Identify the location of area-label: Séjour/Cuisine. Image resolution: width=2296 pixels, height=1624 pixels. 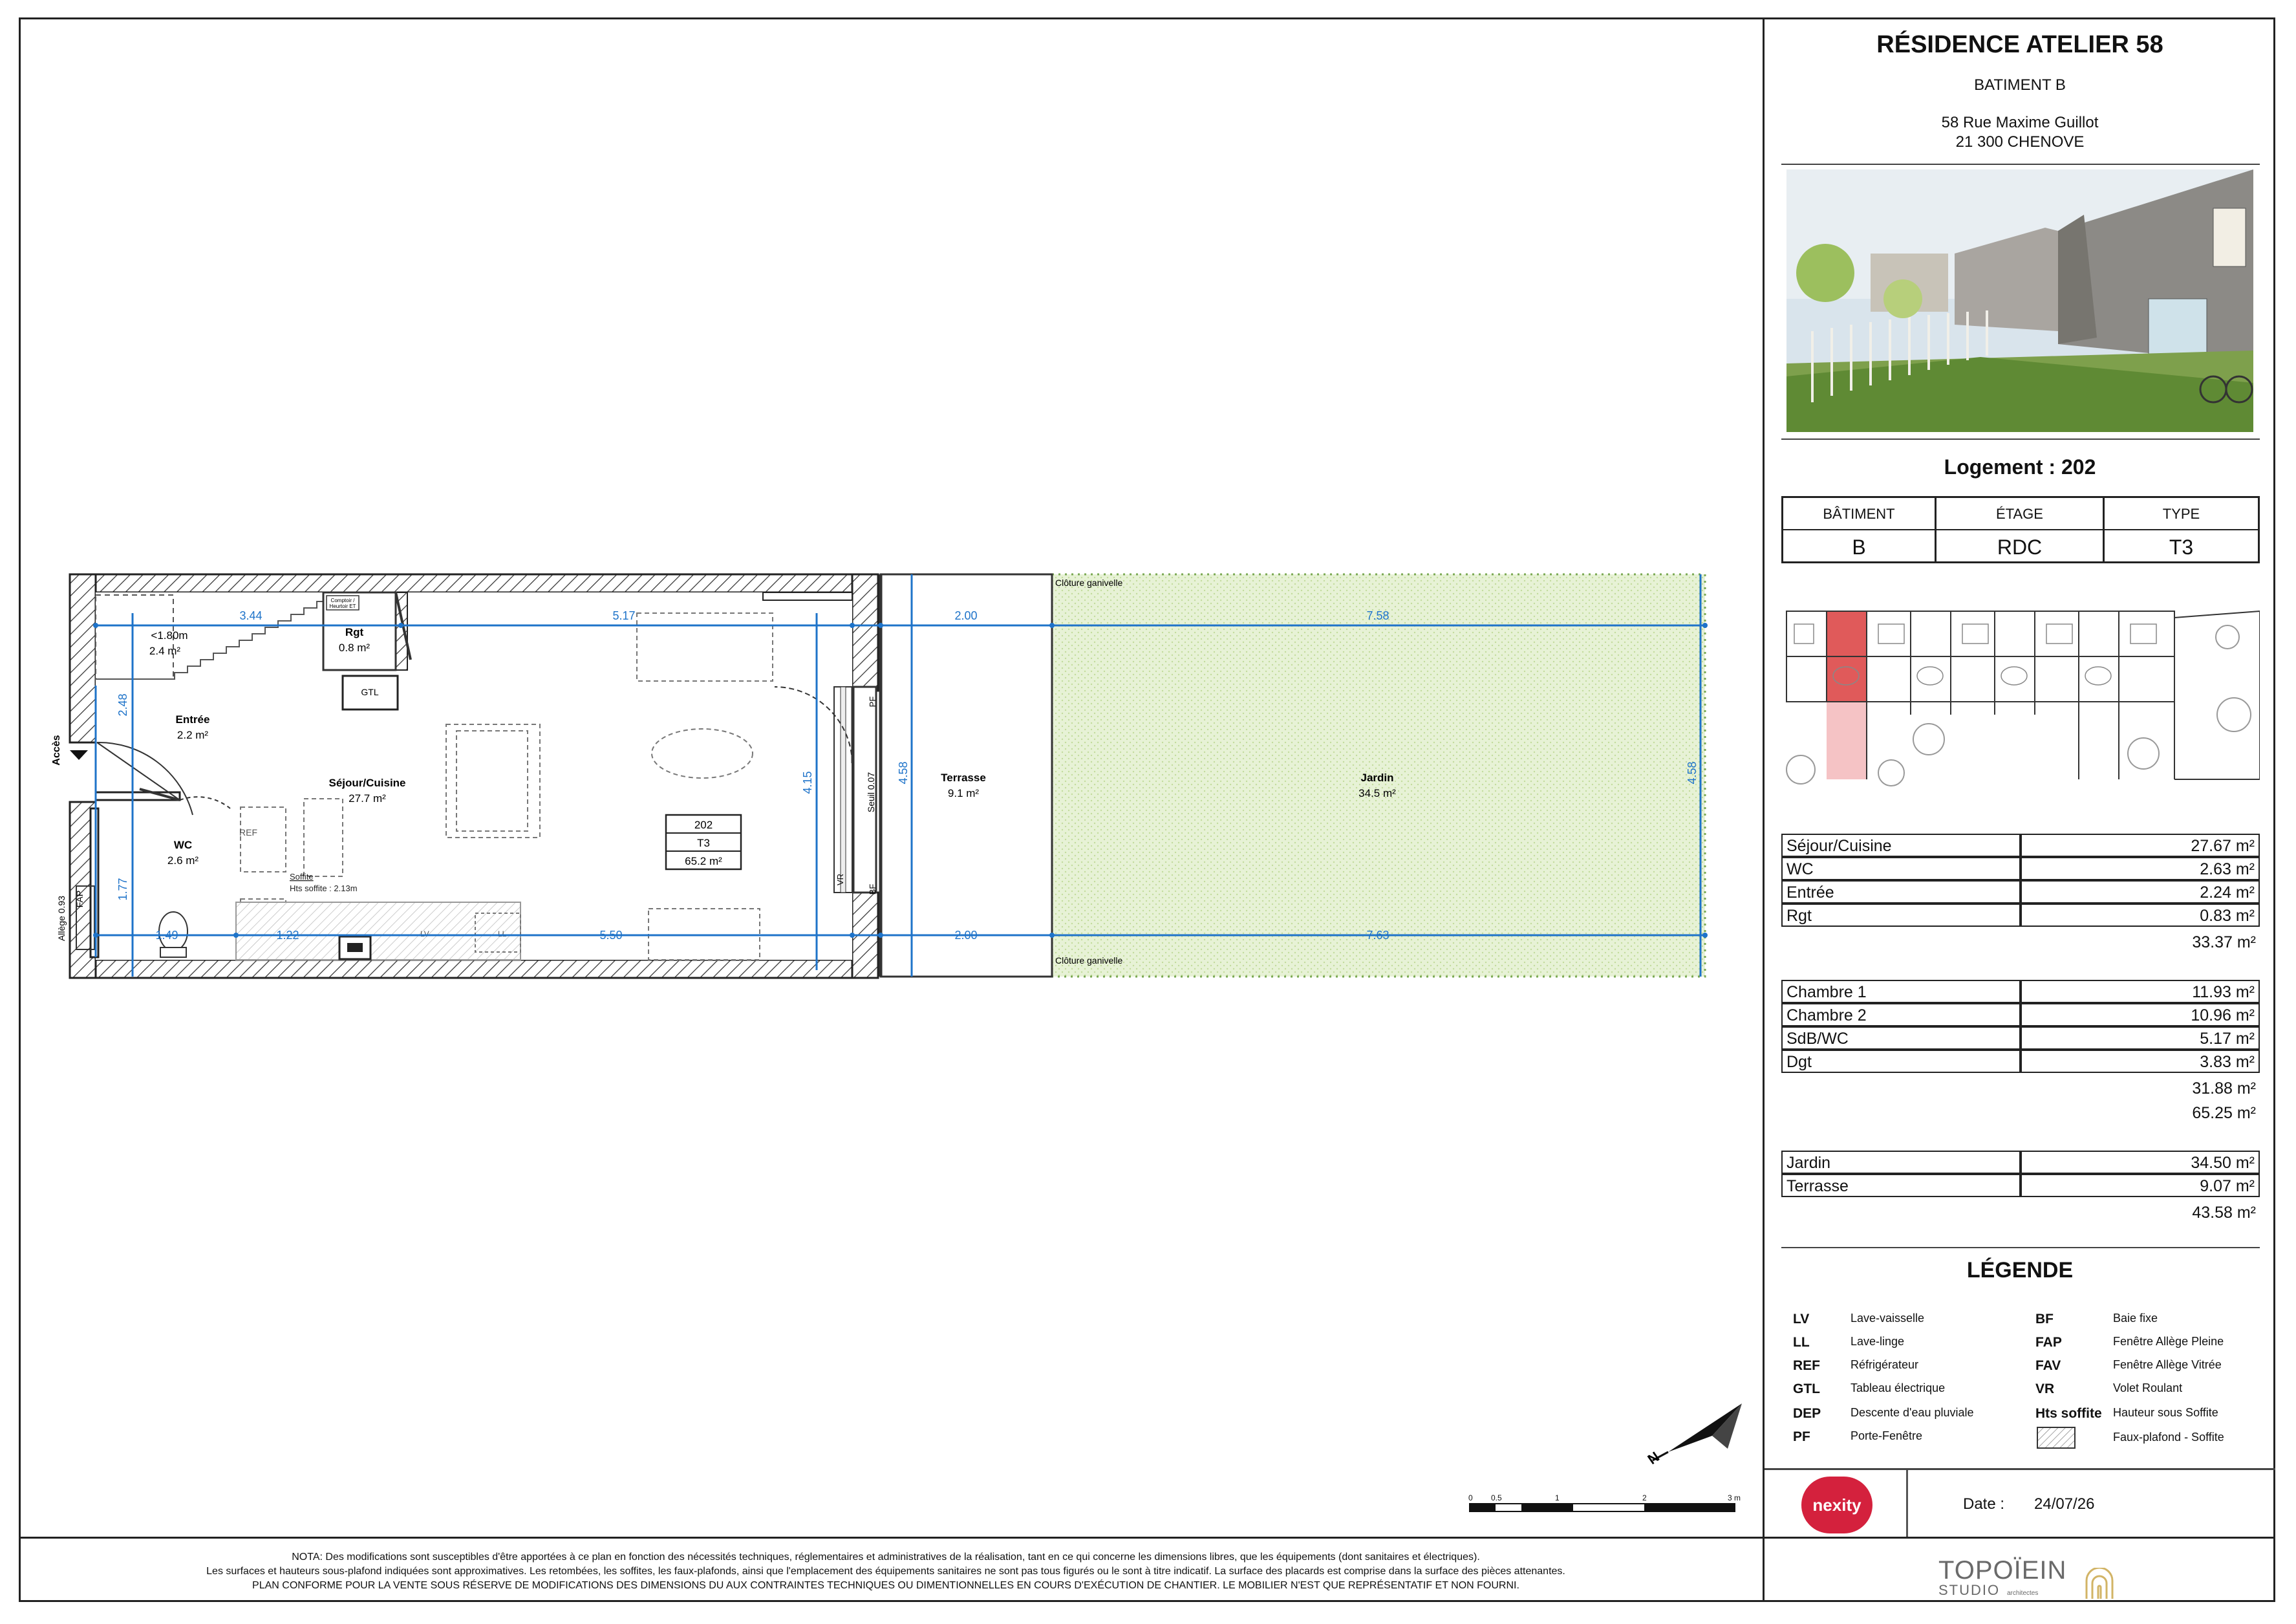
(1901, 846).